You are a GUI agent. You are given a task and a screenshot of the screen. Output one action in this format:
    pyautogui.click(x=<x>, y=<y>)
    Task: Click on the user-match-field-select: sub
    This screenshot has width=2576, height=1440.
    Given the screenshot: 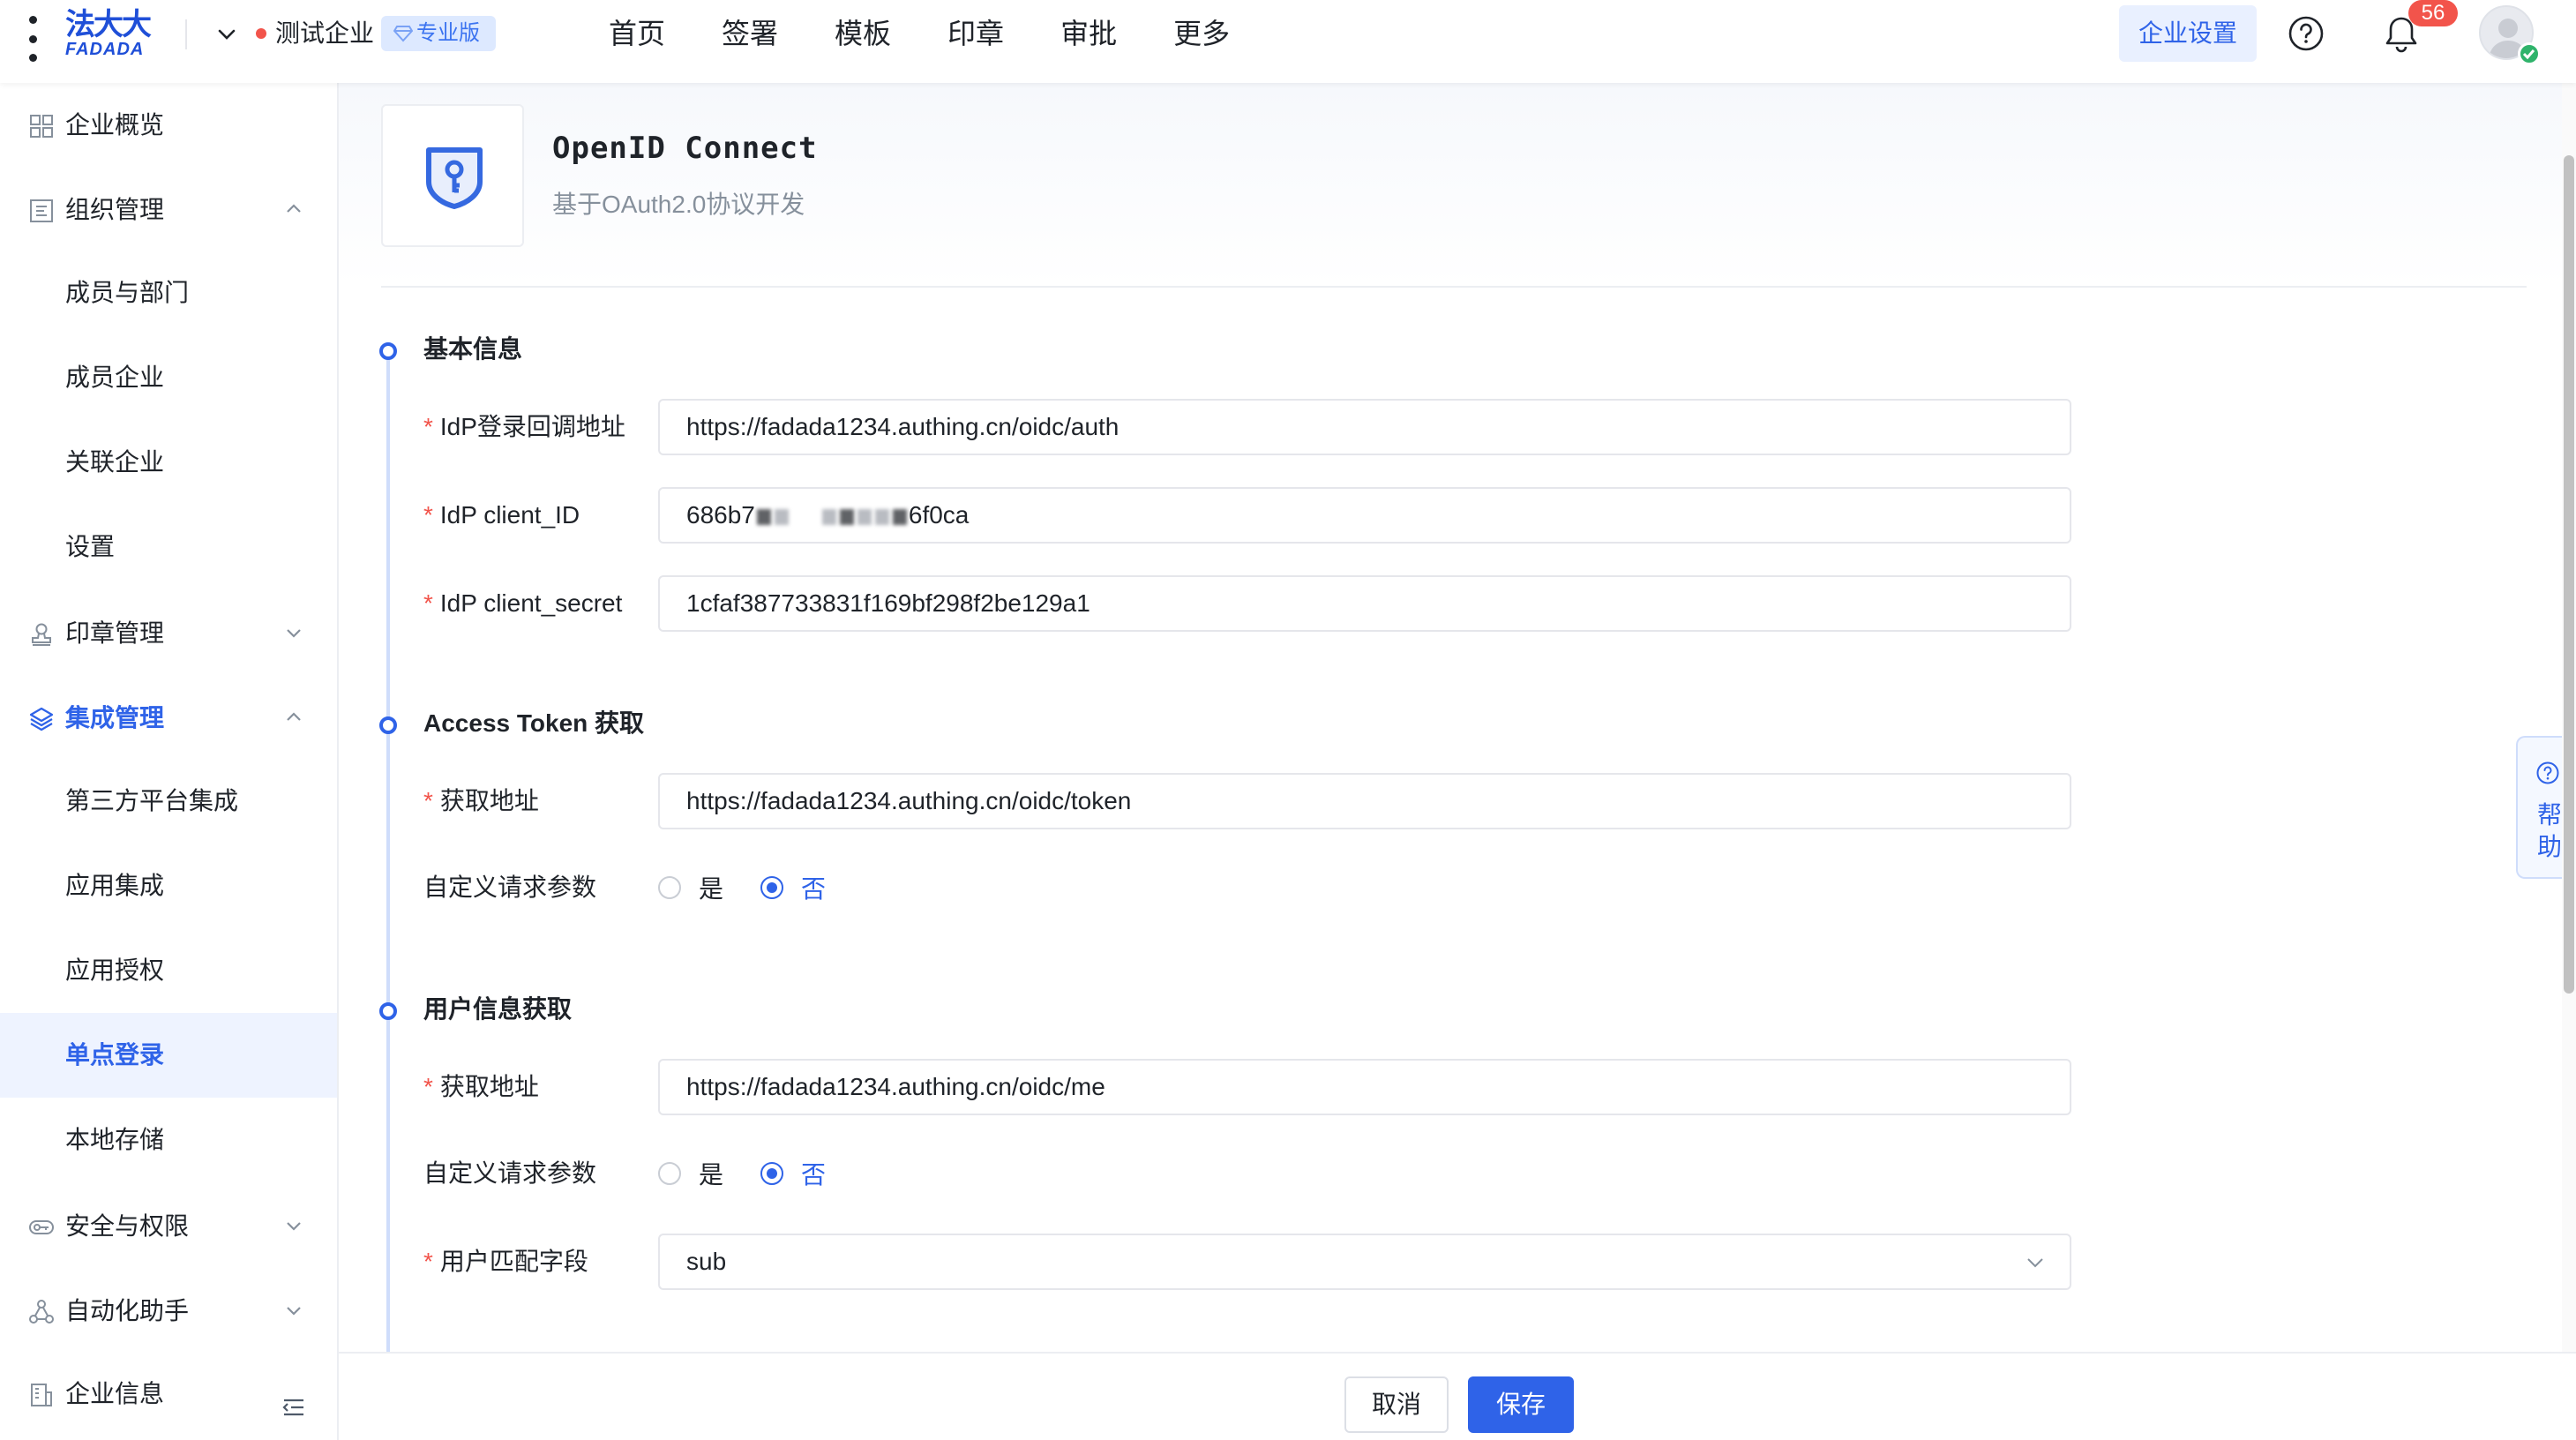 What is the action you would take?
    pyautogui.click(x=1365, y=1262)
    